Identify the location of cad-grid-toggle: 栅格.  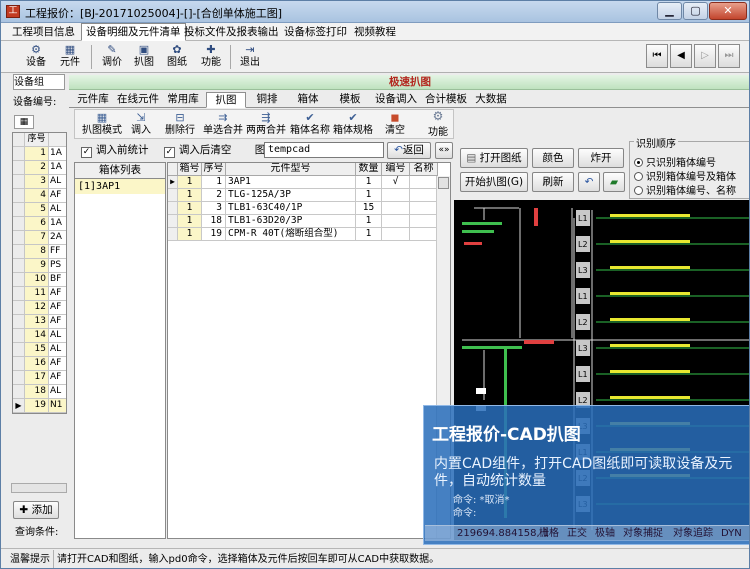
(549, 533).